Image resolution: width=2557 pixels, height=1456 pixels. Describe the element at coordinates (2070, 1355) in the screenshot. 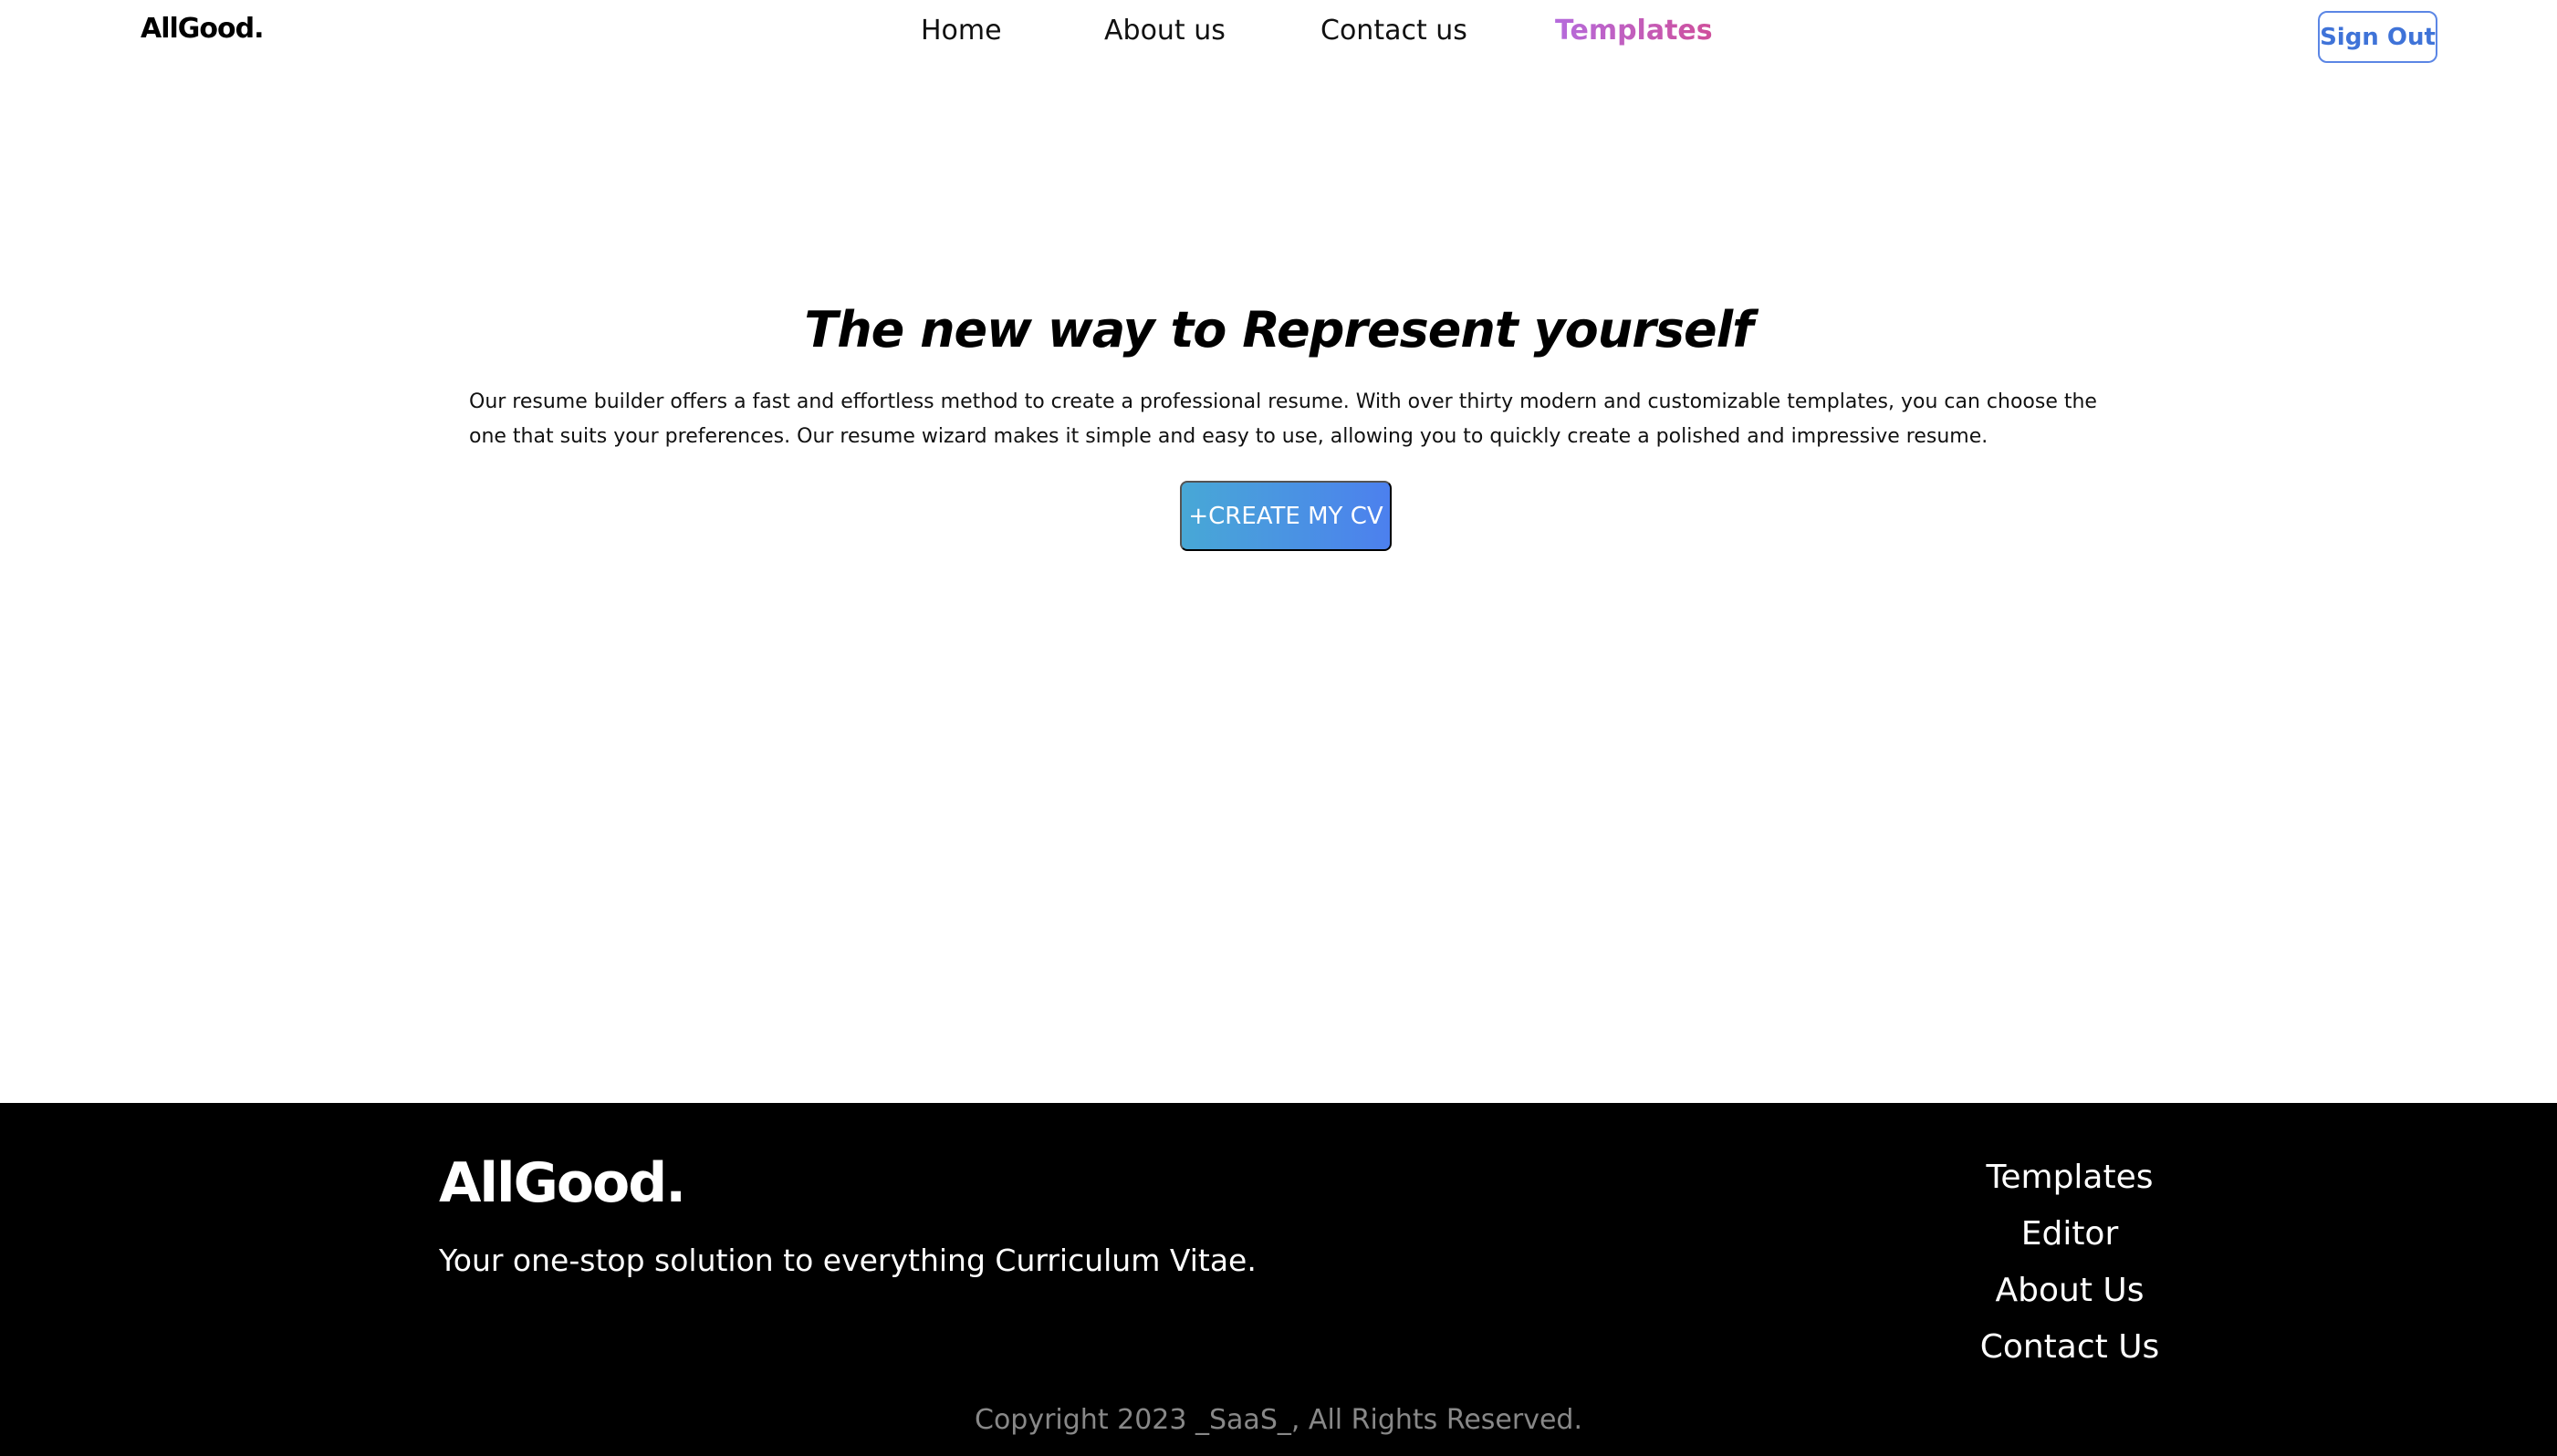

I see `footer-link-contact-us: Contact Us` at that location.